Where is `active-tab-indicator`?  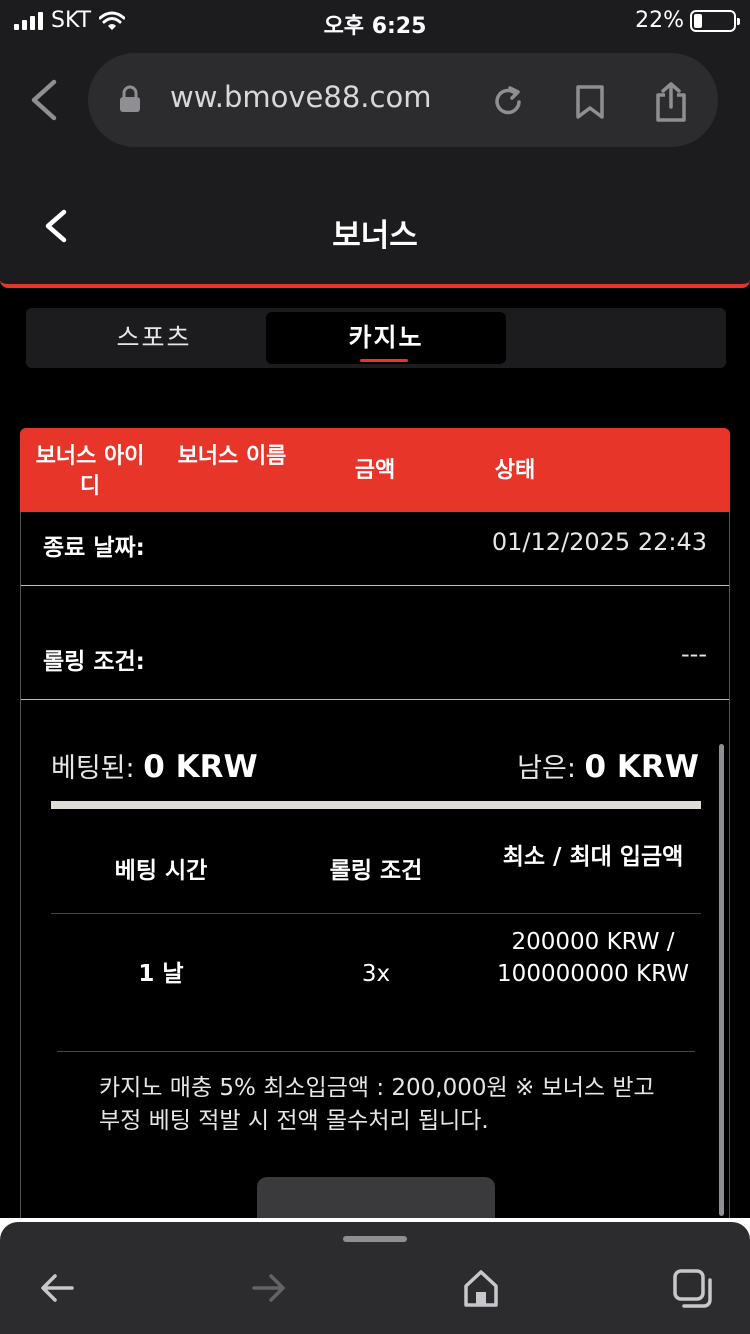
active-tab-indicator is located at coordinates (384, 360).